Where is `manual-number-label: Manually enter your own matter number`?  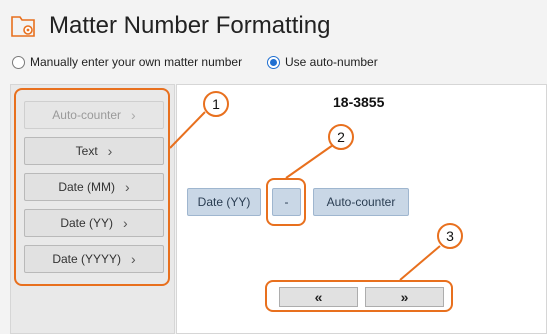
manual-number-label: Manually enter your own matter number is located at coordinates (136, 62).